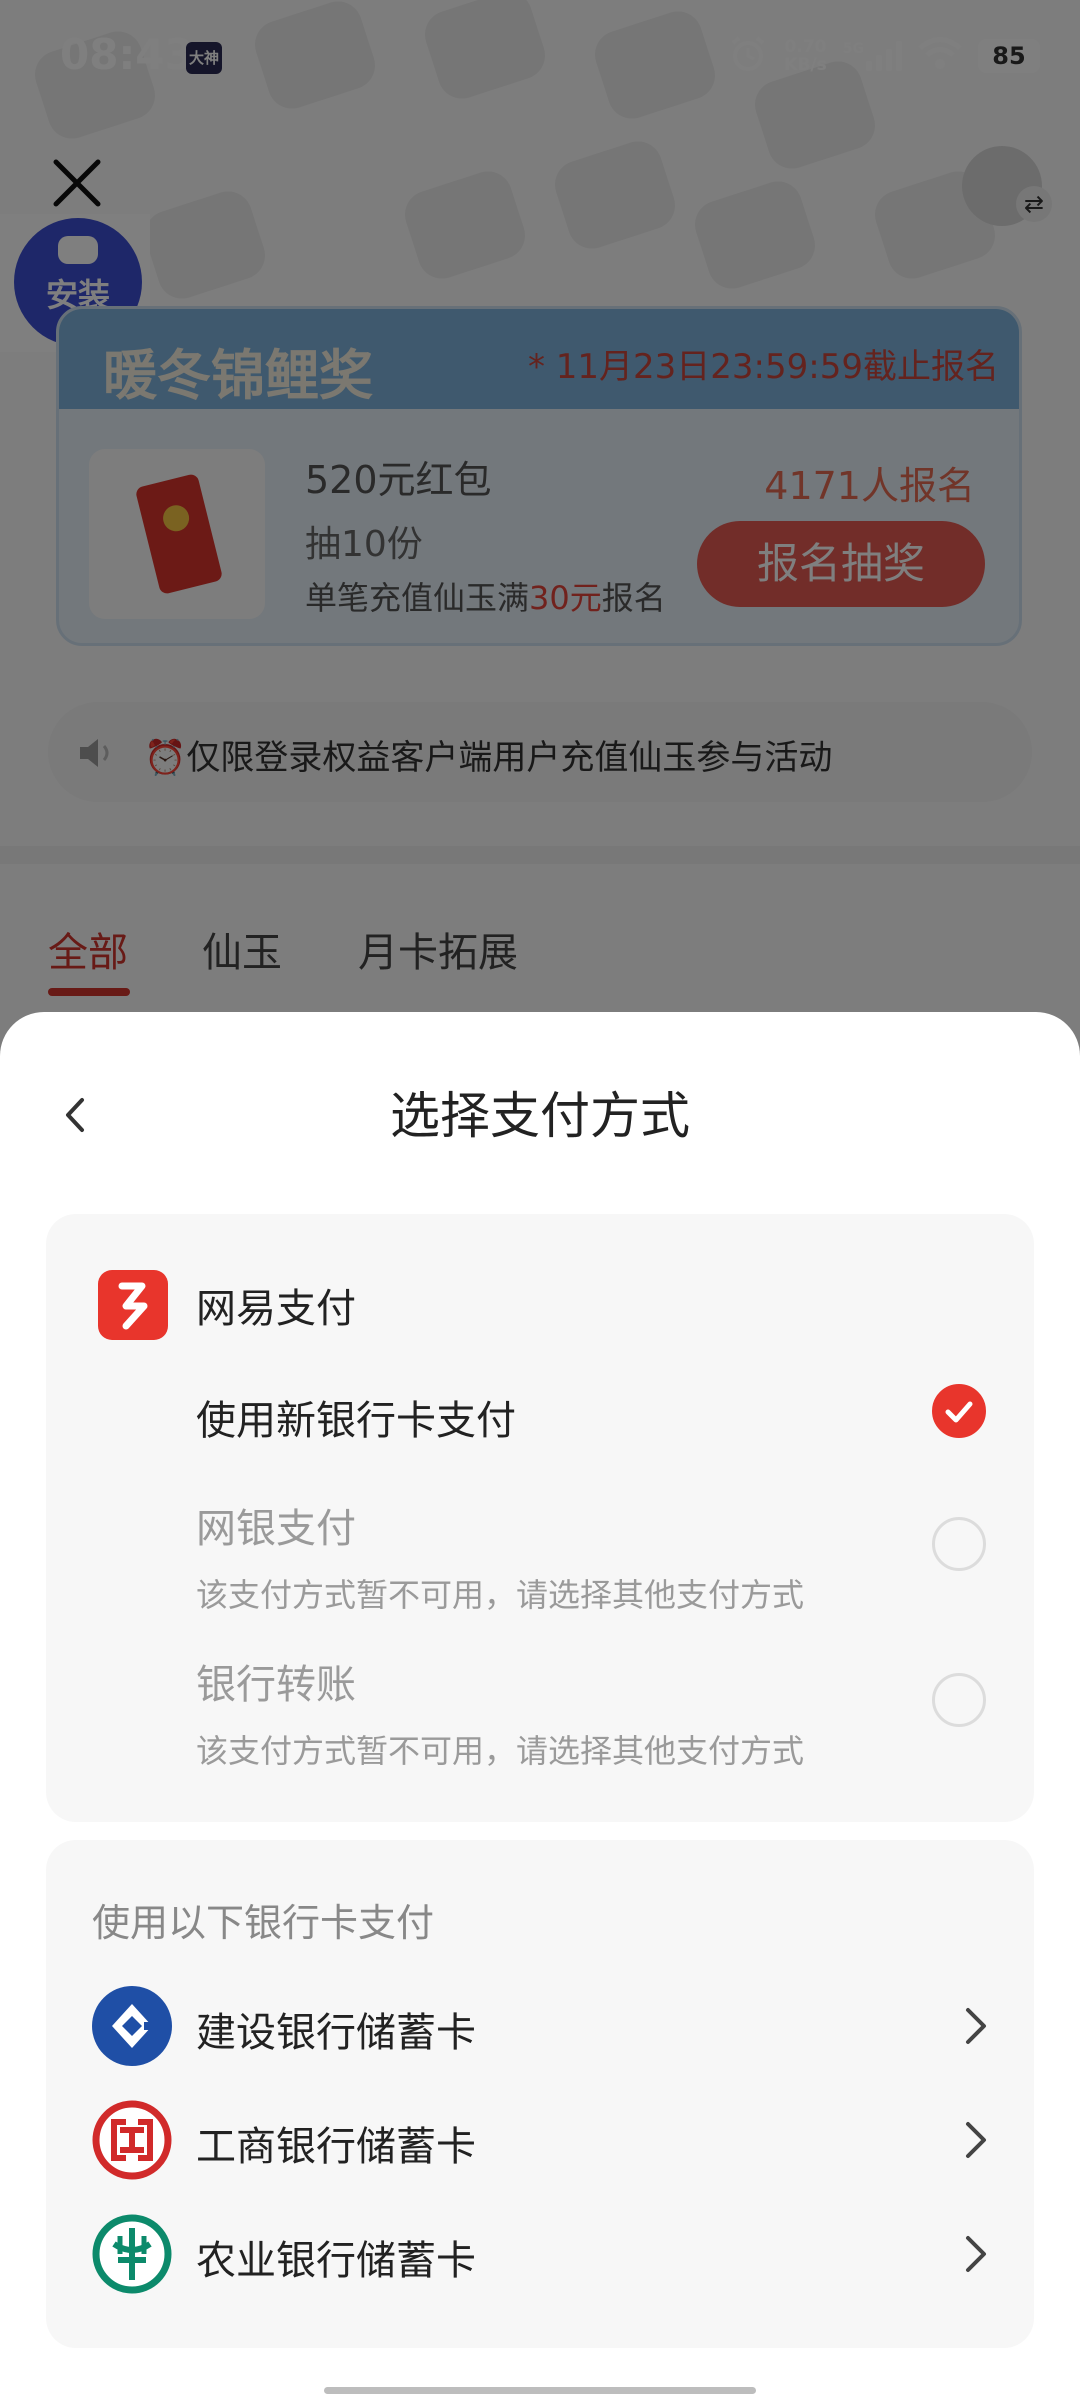  Describe the element at coordinates (500, 1751) in the screenshot. I see `option-transfer-note: 该支付方式暂不可用，请选择其他支付方式` at that location.